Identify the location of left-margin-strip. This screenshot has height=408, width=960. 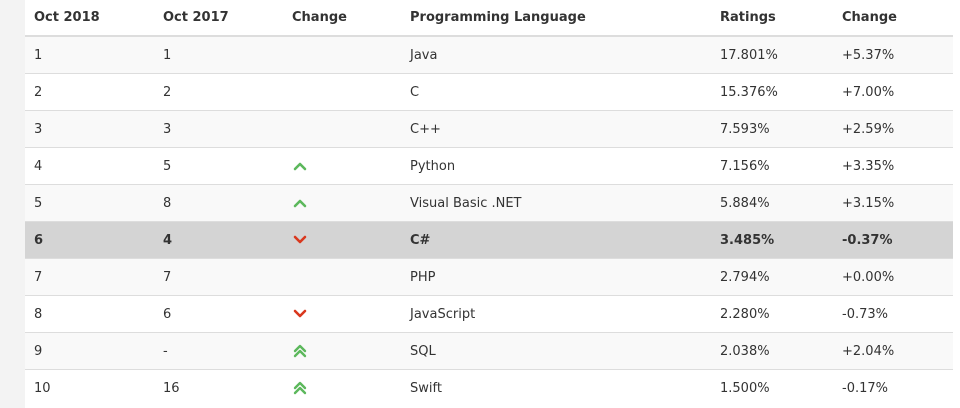
(12, 204).